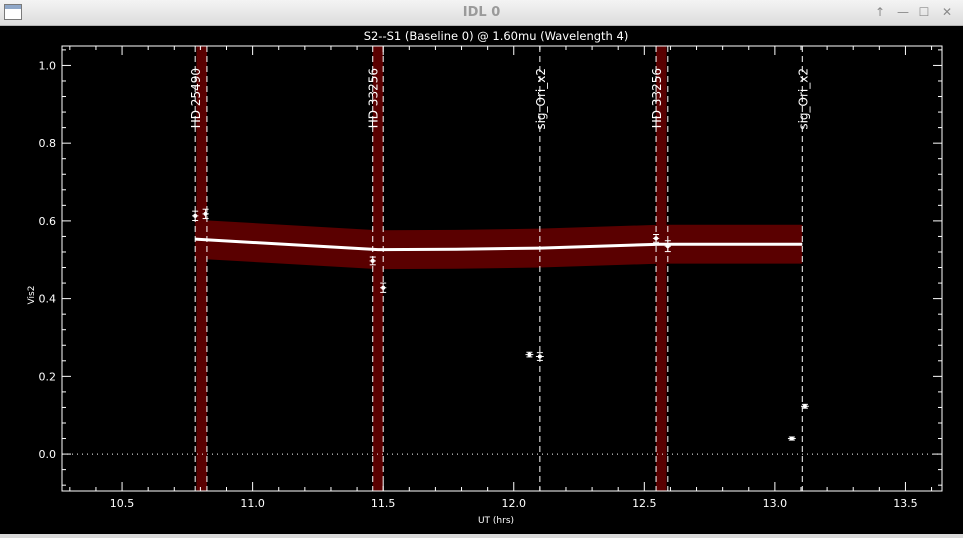  I want to click on x-tick-label: 11.5, so click(383, 503).